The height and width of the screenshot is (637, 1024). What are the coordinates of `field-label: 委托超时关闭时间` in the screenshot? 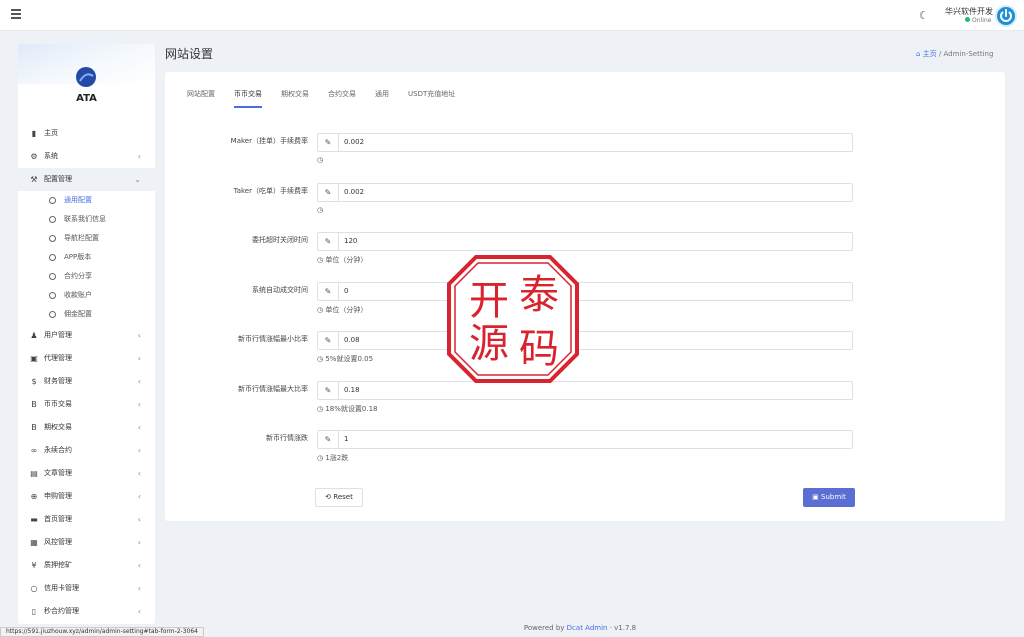 It's located at (280, 240).